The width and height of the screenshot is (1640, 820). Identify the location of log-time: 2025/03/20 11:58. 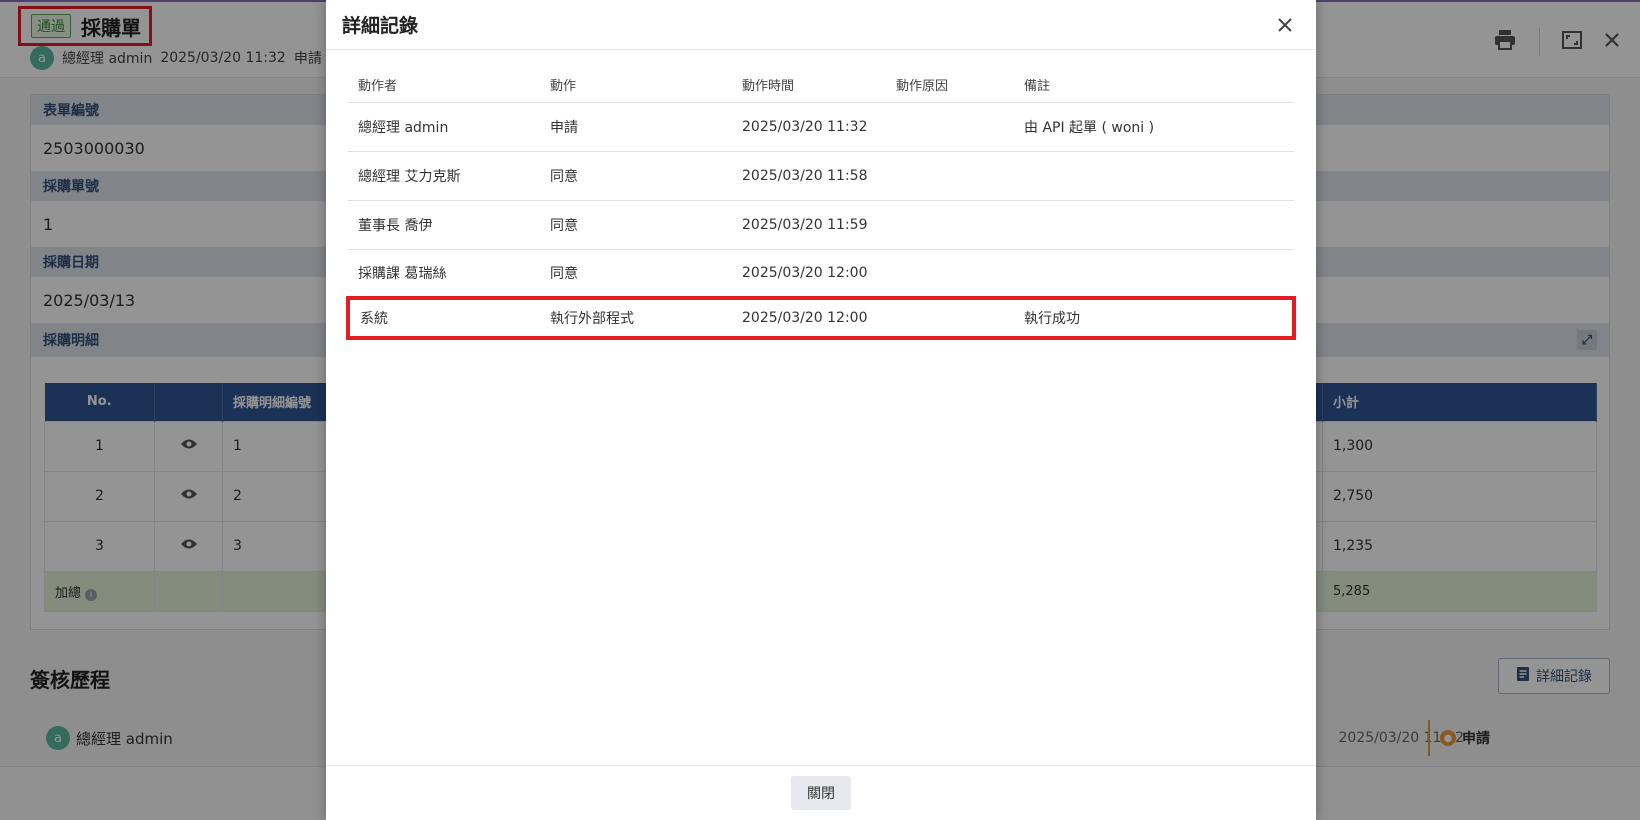
(809, 176).